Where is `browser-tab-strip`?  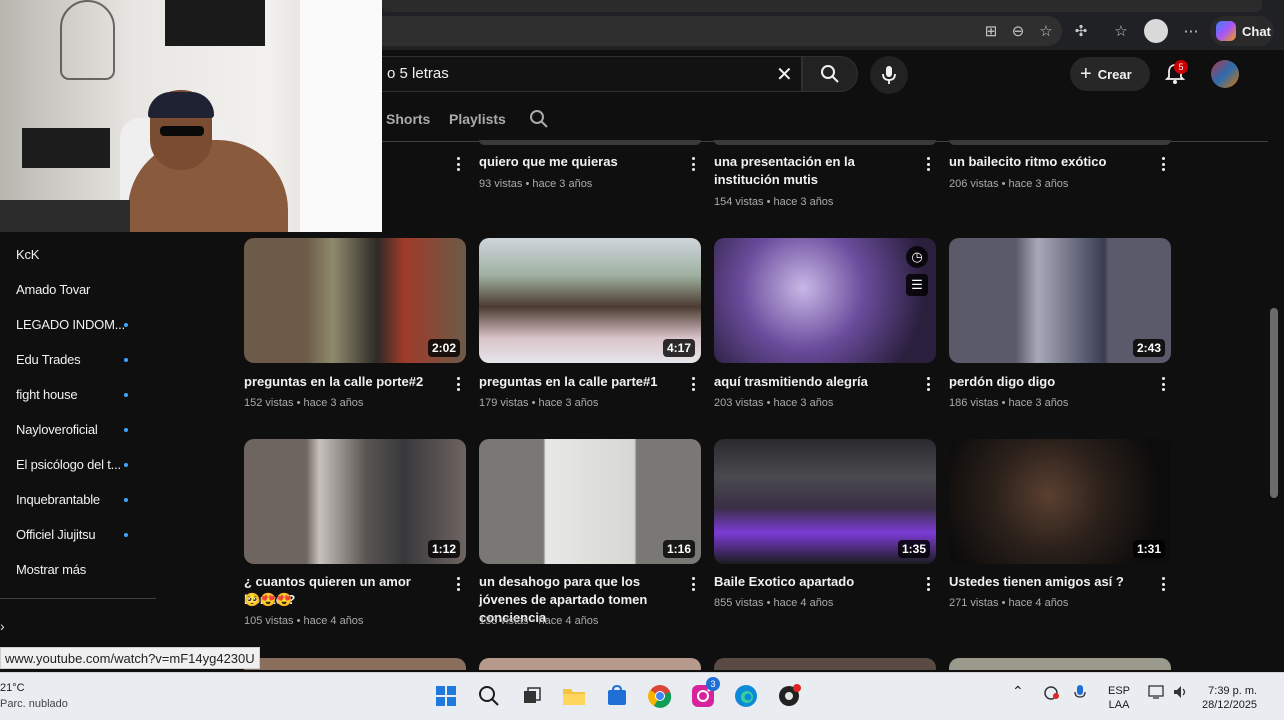 browser-tab-strip is located at coordinates (822, 6).